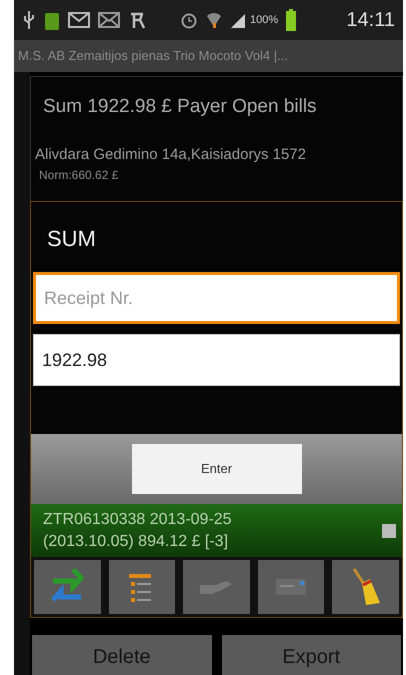  What do you see at coordinates (370, 20) in the screenshot?
I see `clock: 14:11` at bounding box center [370, 20].